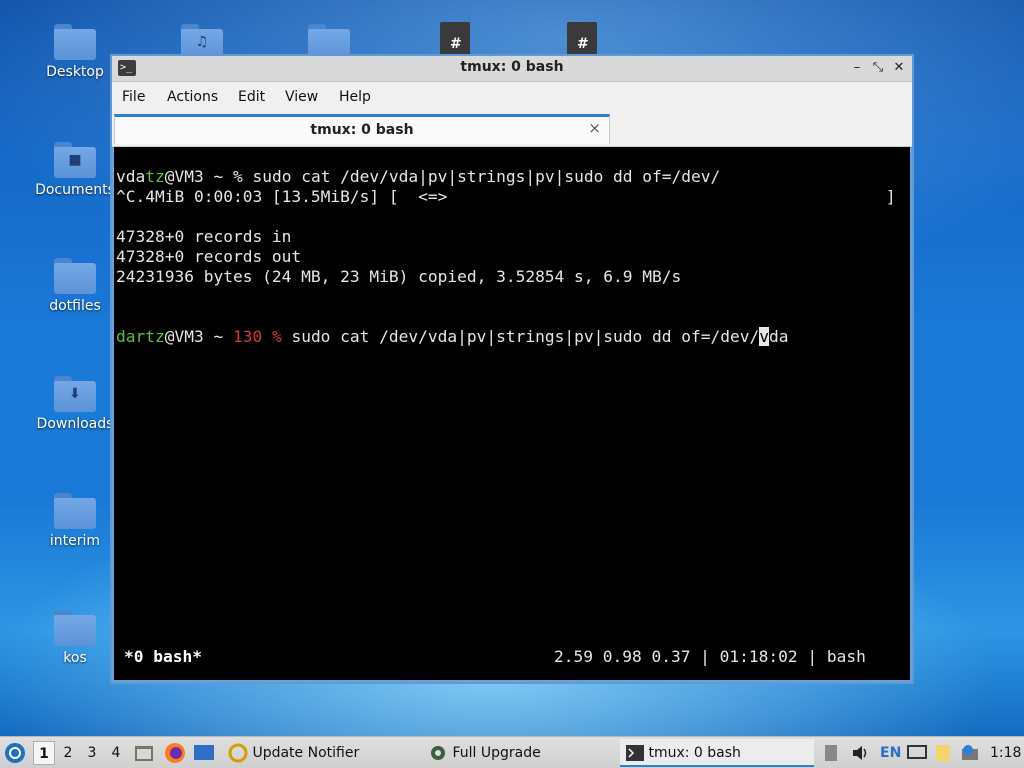 This screenshot has width=1024, height=768. What do you see at coordinates (75, 424) in the screenshot?
I see `desktop-icon-label: Downloads` at bounding box center [75, 424].